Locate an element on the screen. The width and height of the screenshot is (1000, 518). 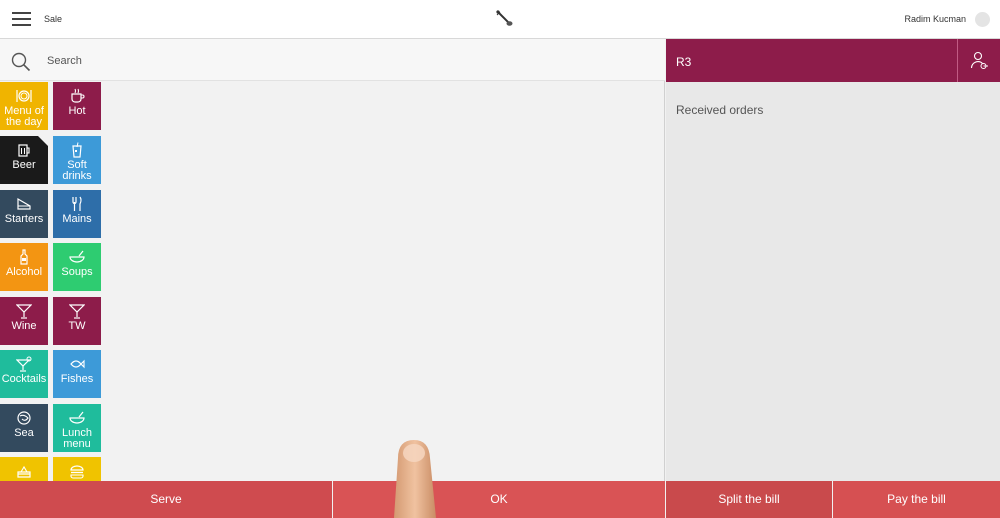
category-cocktails: Cocktails is located at coordinates (24, 374).